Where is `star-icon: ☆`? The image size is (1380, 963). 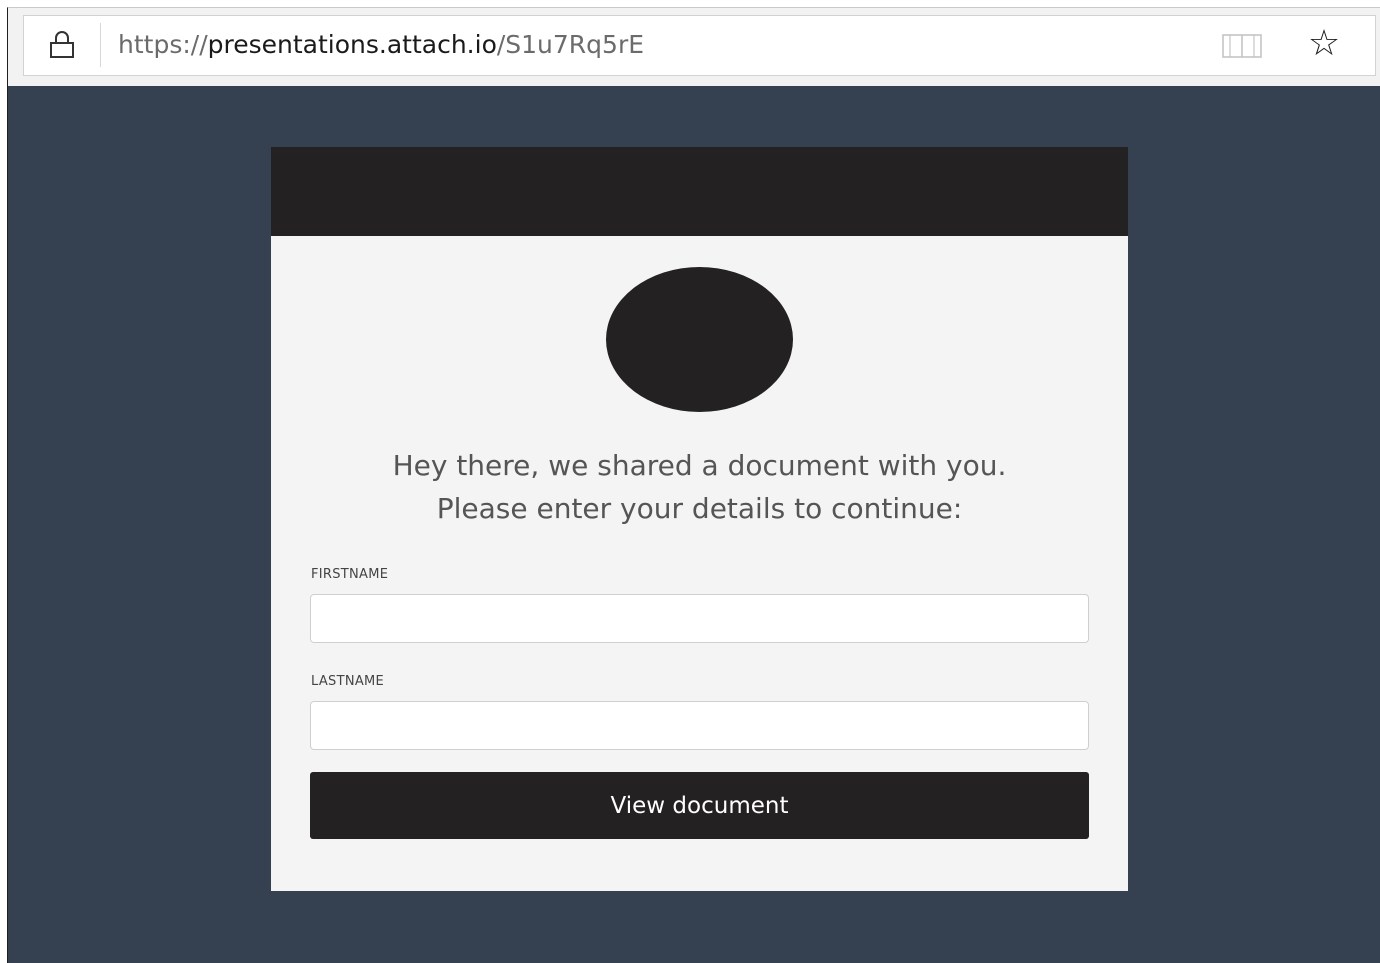
star-icon: ☆ is located at coordinates (1324, 44).